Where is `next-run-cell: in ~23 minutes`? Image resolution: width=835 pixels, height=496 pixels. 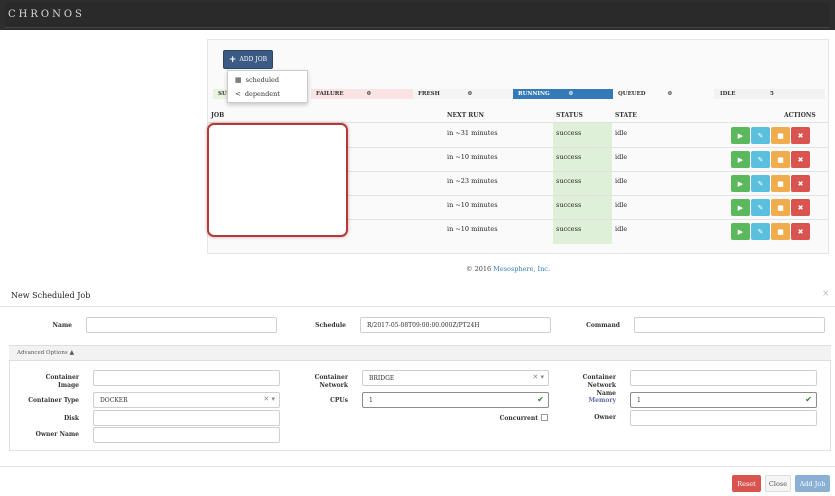 next-run-cell: in ~23 minutes is located at coordinates (472, 181).